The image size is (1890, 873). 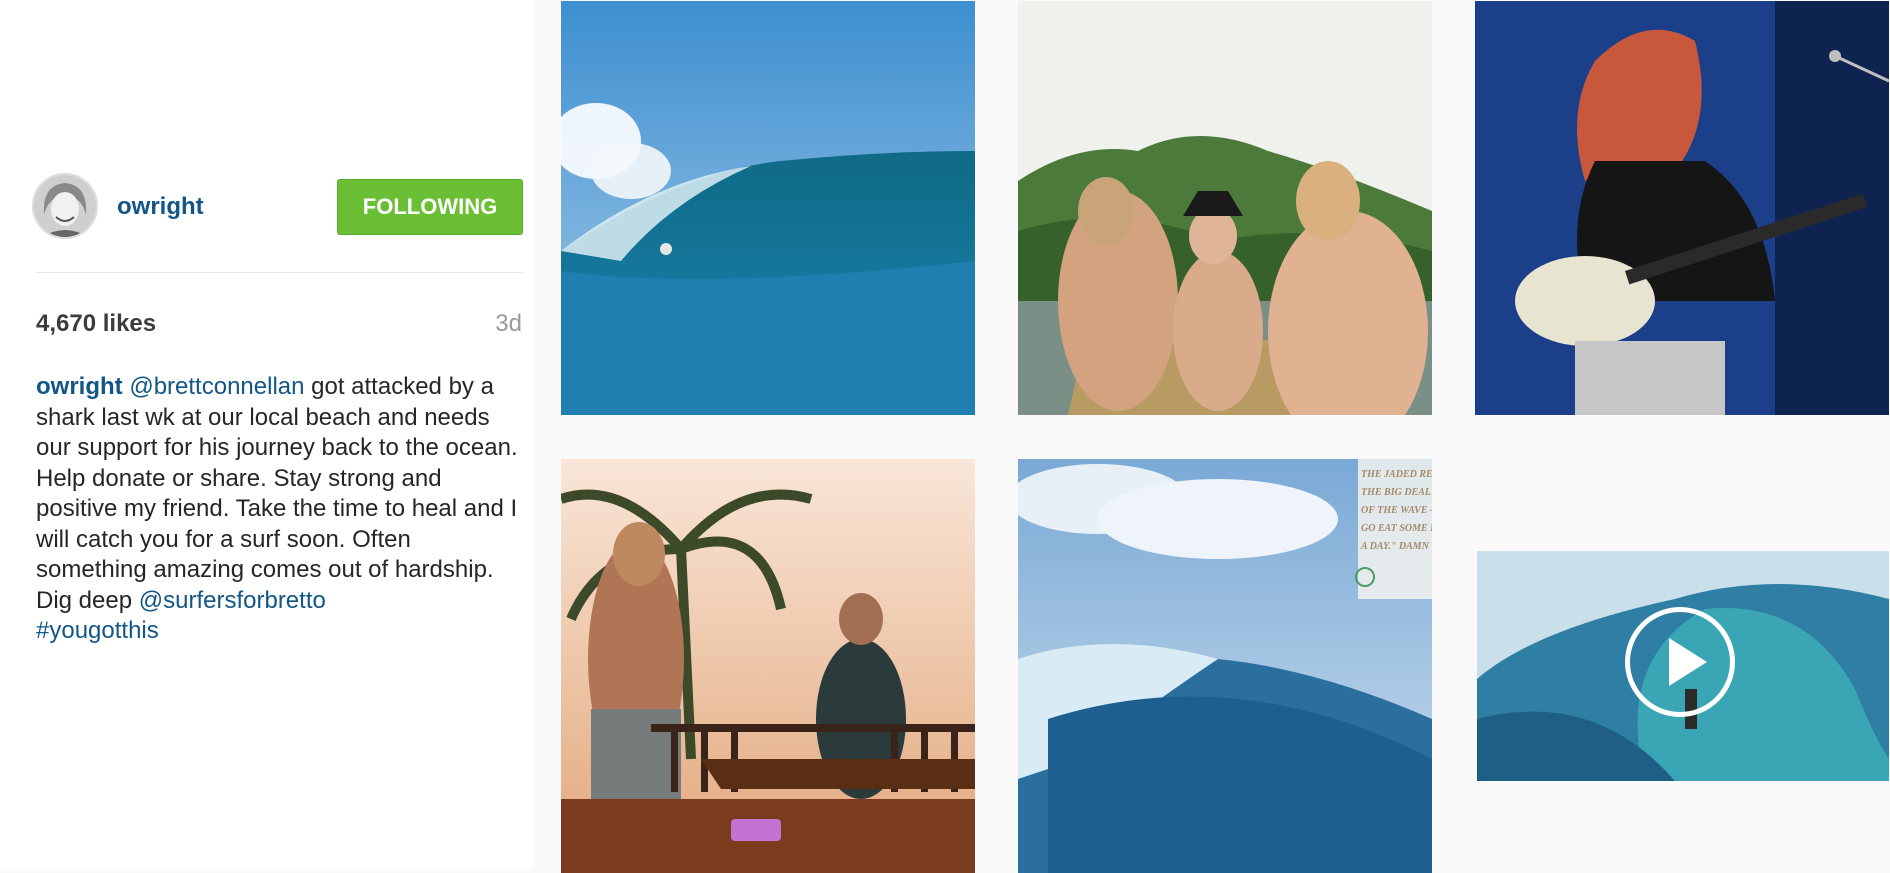 What do you see at coordinates (96, 324) in the screenshot?
I see `likes-count: 4,670 likes` at bounding box center [96, 324].